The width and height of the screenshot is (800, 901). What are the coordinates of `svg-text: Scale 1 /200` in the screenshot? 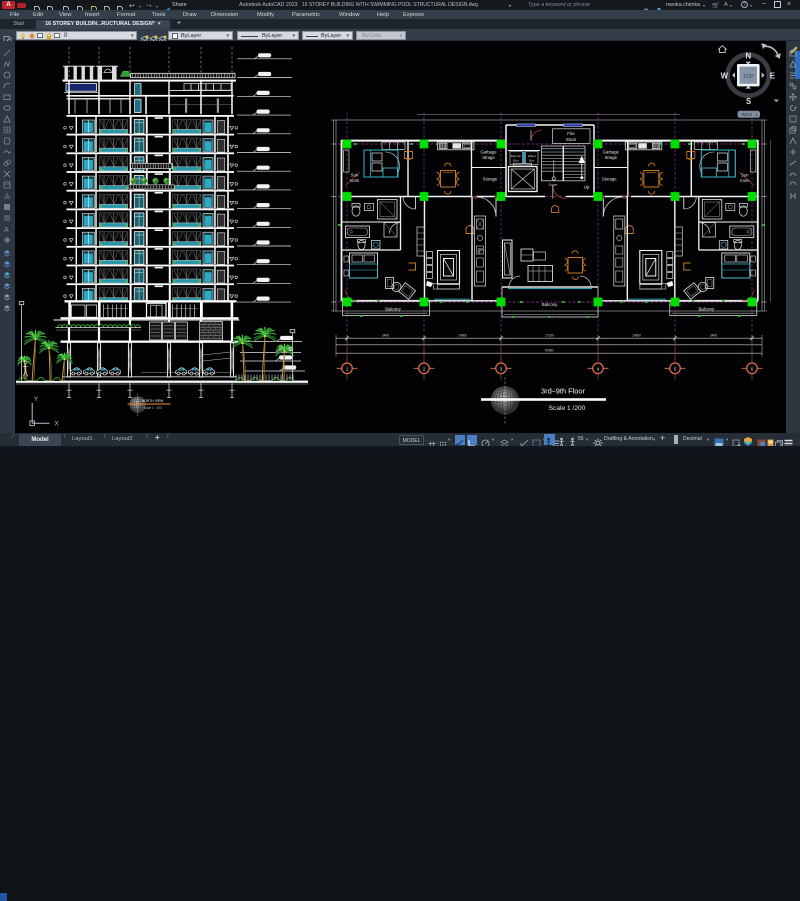 It's located at (567, 408).